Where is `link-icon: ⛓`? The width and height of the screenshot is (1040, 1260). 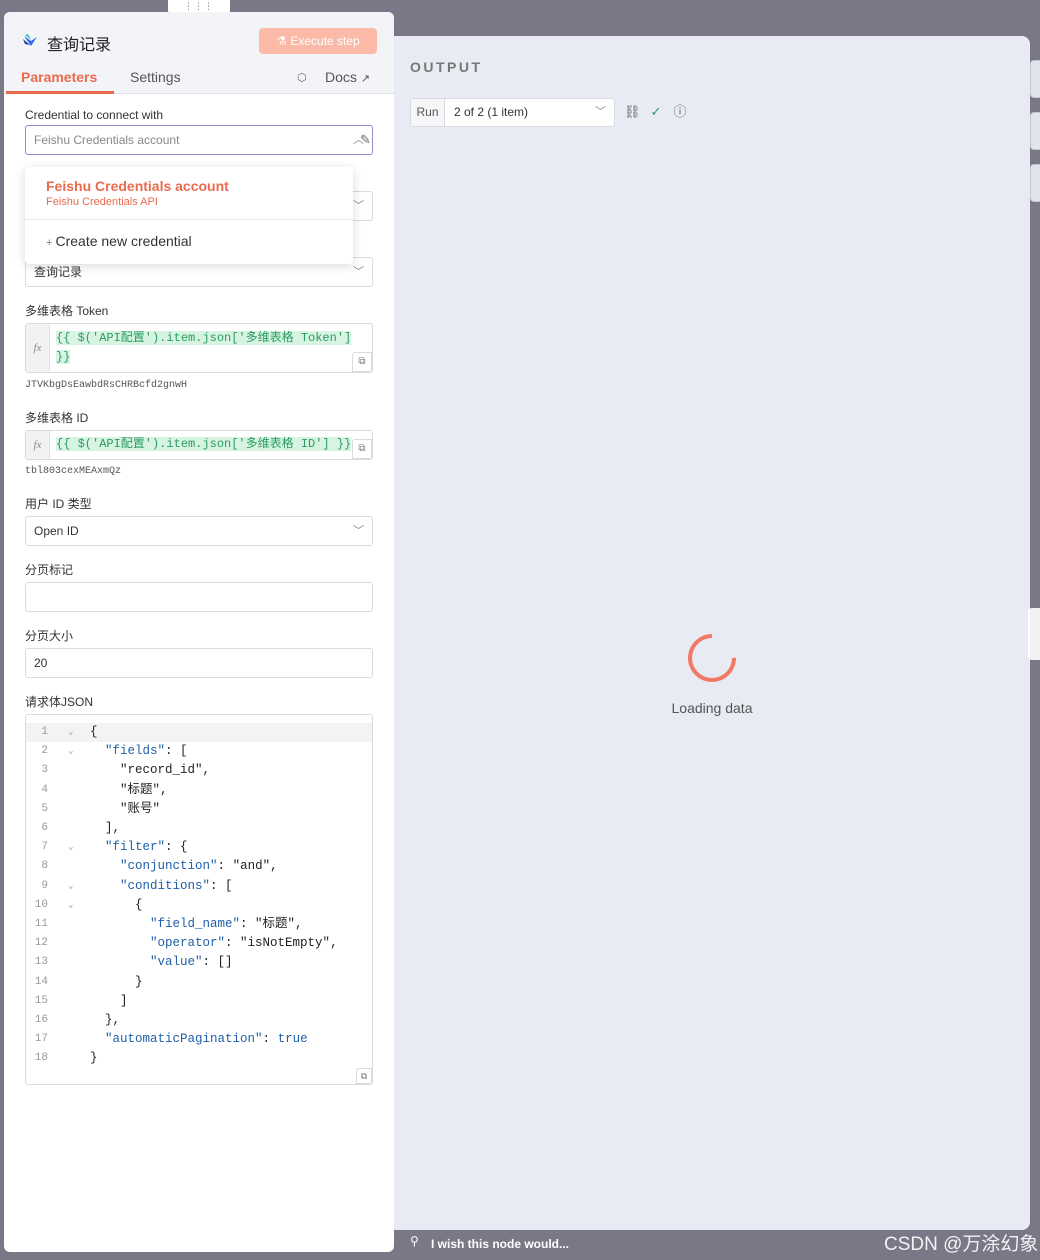 link-icon: ⛓ is located at coordinates (632, 112).